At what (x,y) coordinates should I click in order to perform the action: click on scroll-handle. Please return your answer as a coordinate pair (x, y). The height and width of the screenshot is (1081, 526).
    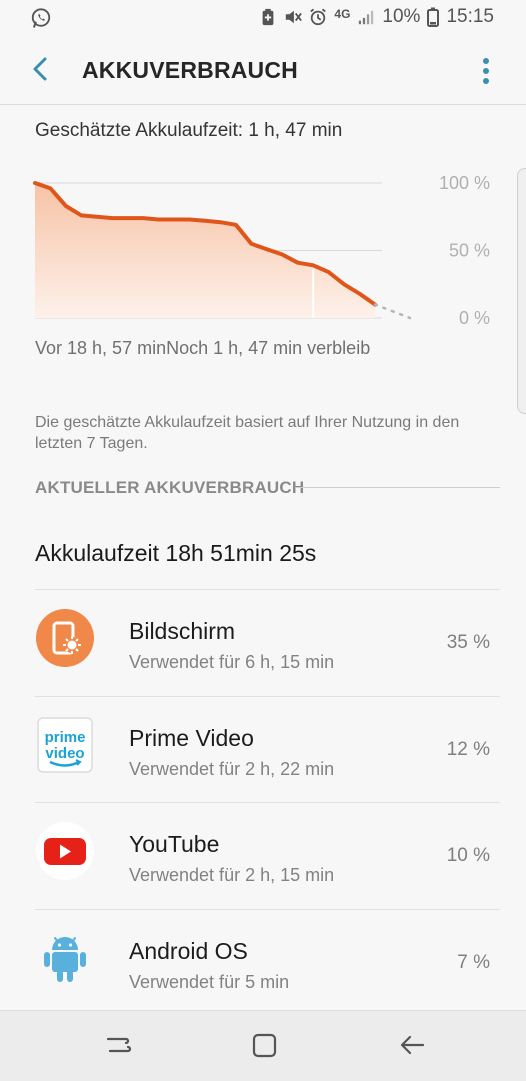
    Looking at the image, I should click on (521, 291).